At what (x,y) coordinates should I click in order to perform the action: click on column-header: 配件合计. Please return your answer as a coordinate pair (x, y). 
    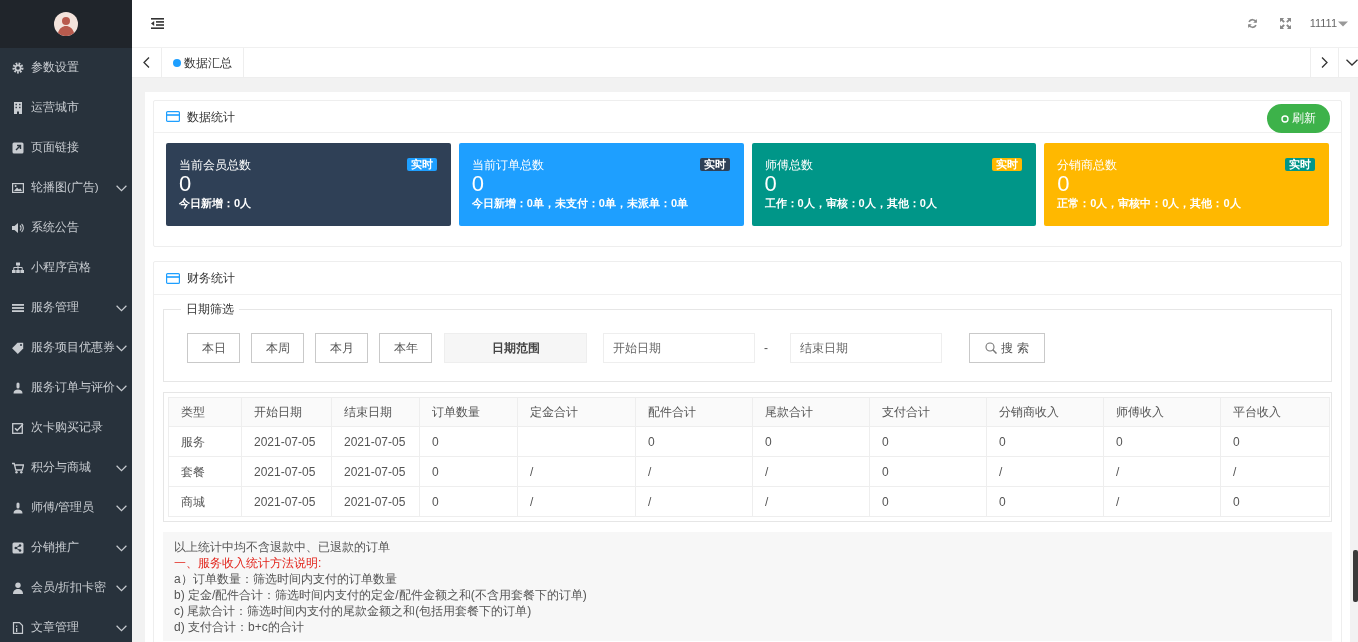
    Looking at the image, I should click on (694, 412).